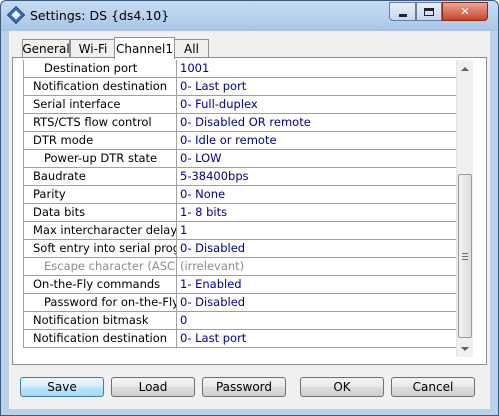  What do you see at coordinates (100, 212) in the screenshot?
I see `setting-name: Data bits` at bounding box center [100, 212].